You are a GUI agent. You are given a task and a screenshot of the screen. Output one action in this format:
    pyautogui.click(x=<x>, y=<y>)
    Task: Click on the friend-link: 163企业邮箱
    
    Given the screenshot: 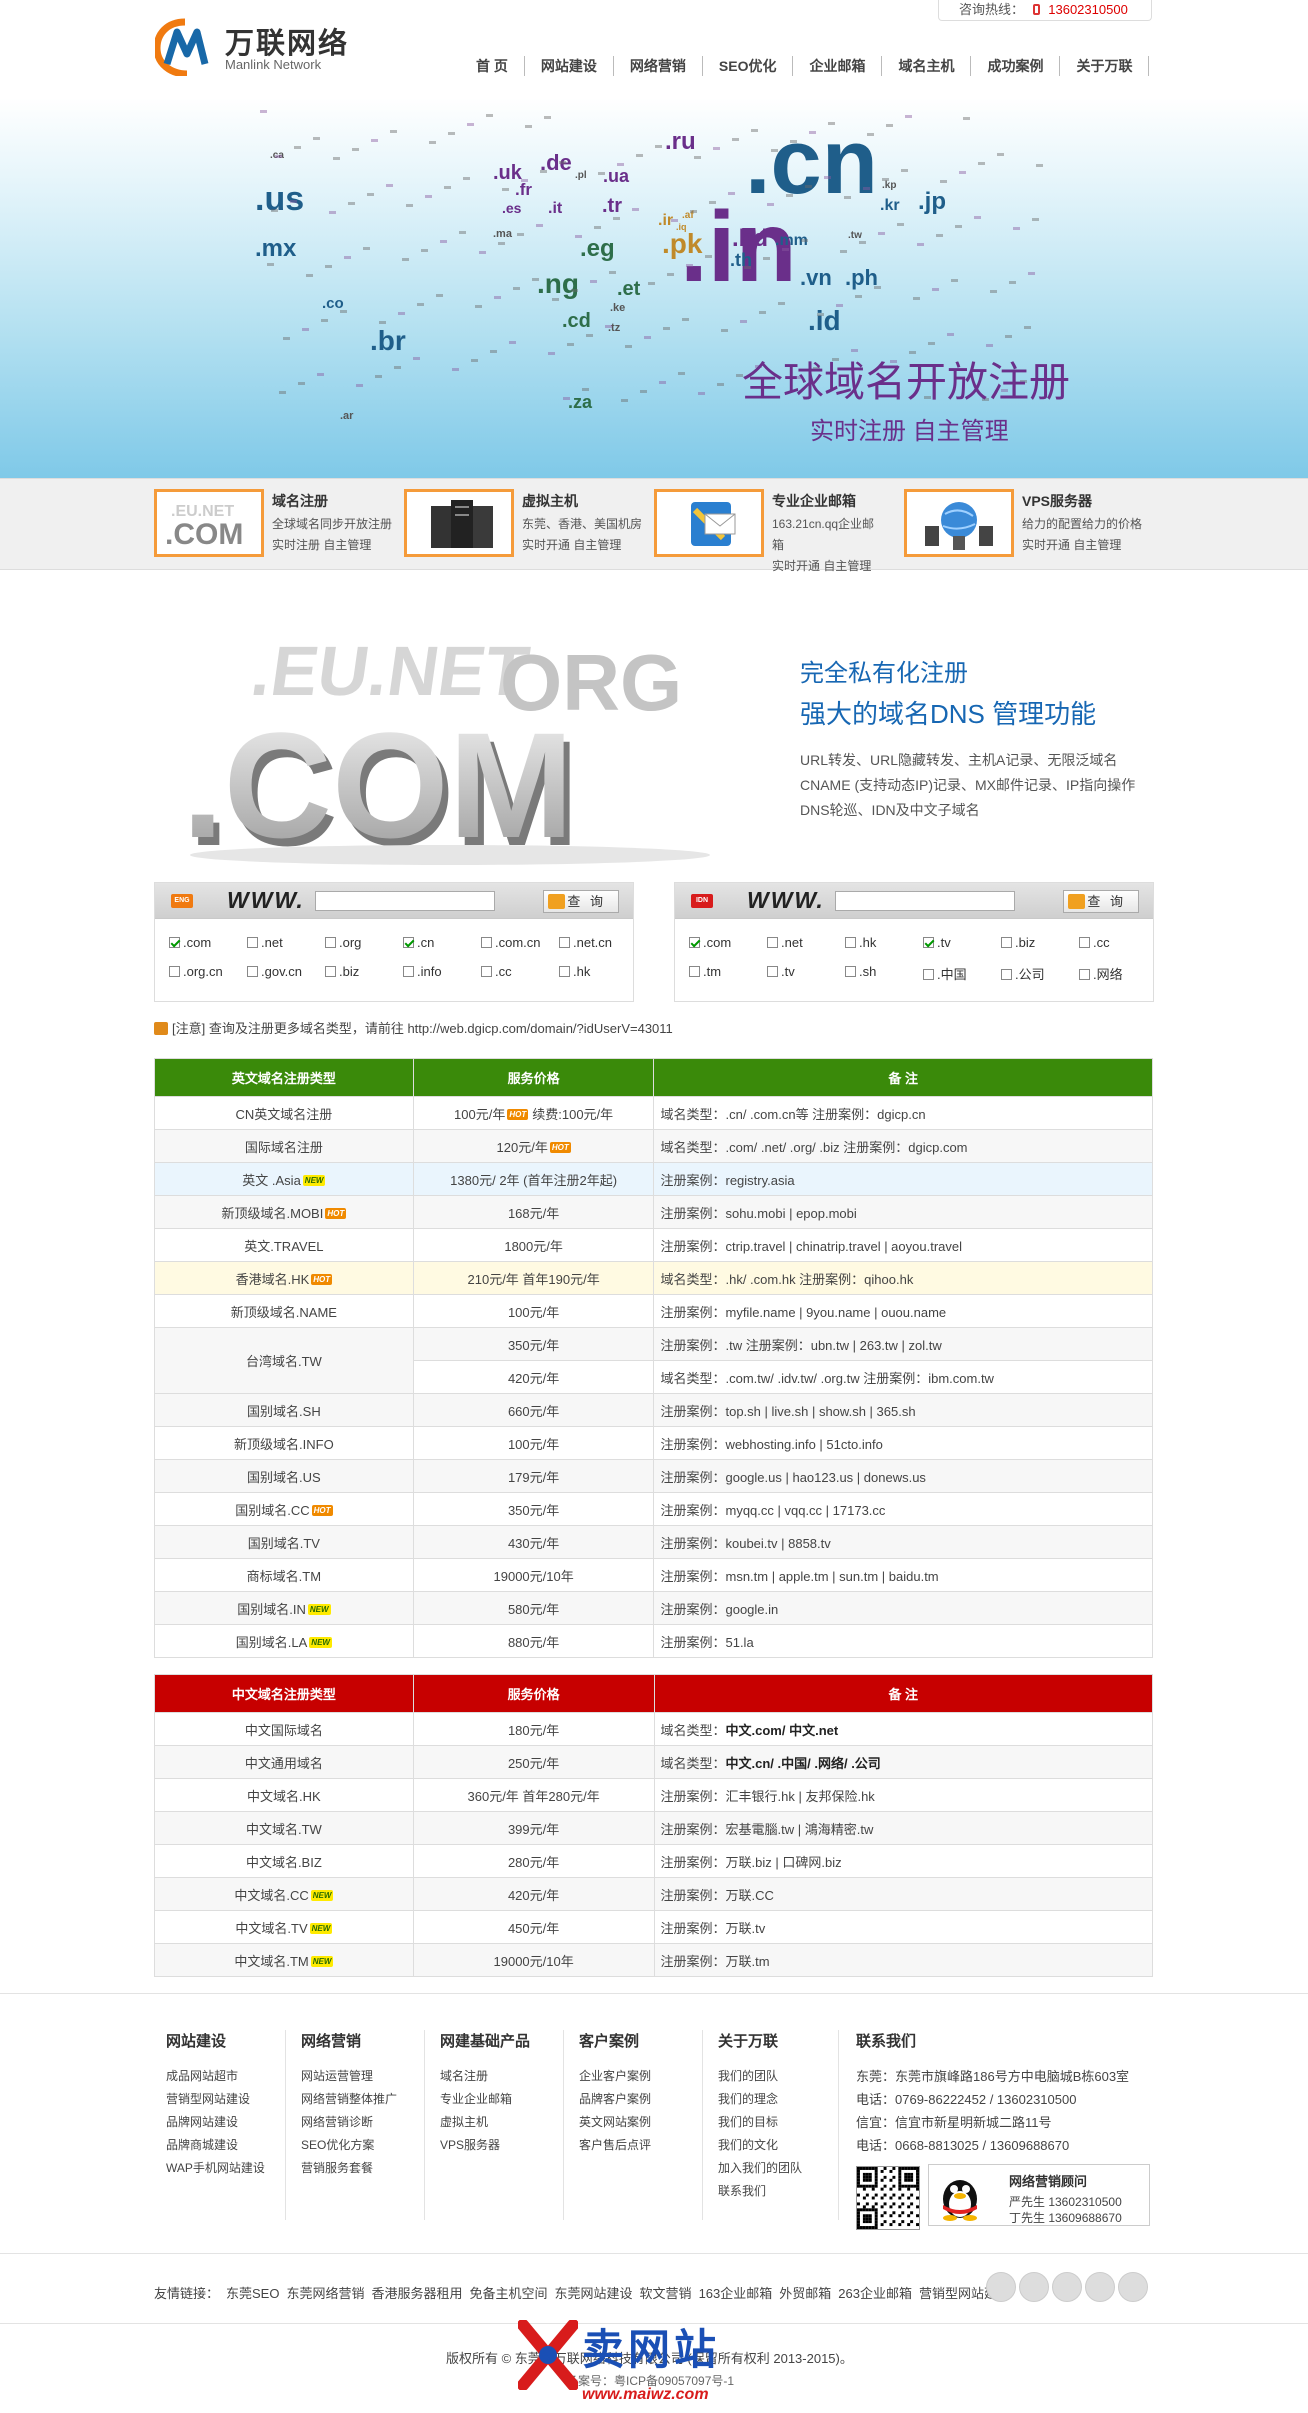 What is the action you would take?
    pyautogui.click(x=736, y=2293)
    